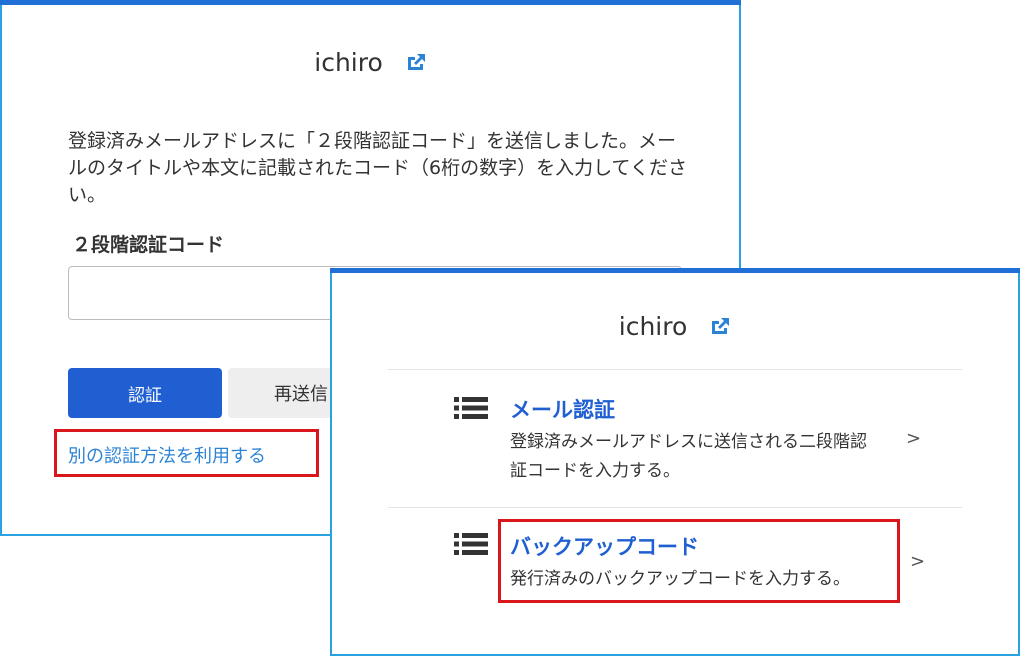 This screenshot has height=658, width=1022. Describe the element at coordinates (145, 393) in the screenshot. I see `verify-button: 認証` at that location.